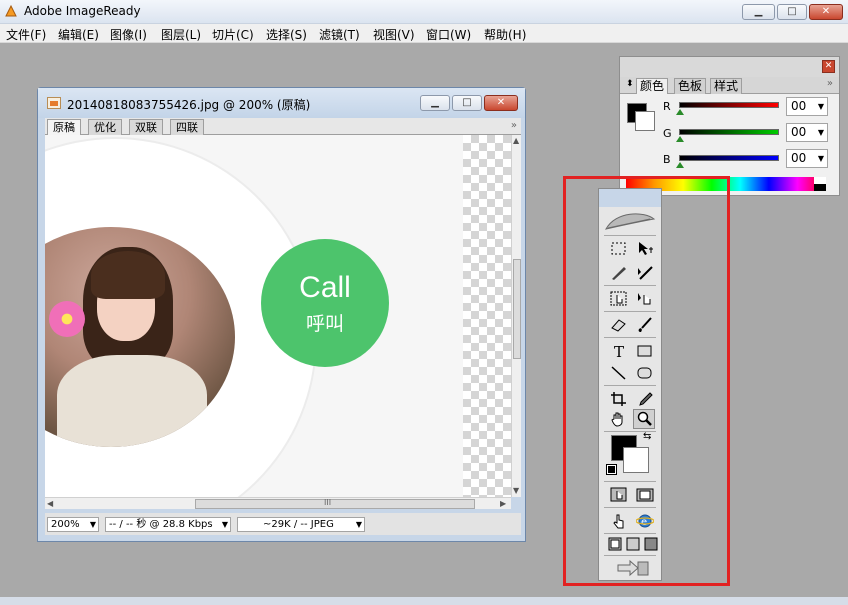  I want to click on doc-minimize-button: ▁, so click(435, 103).